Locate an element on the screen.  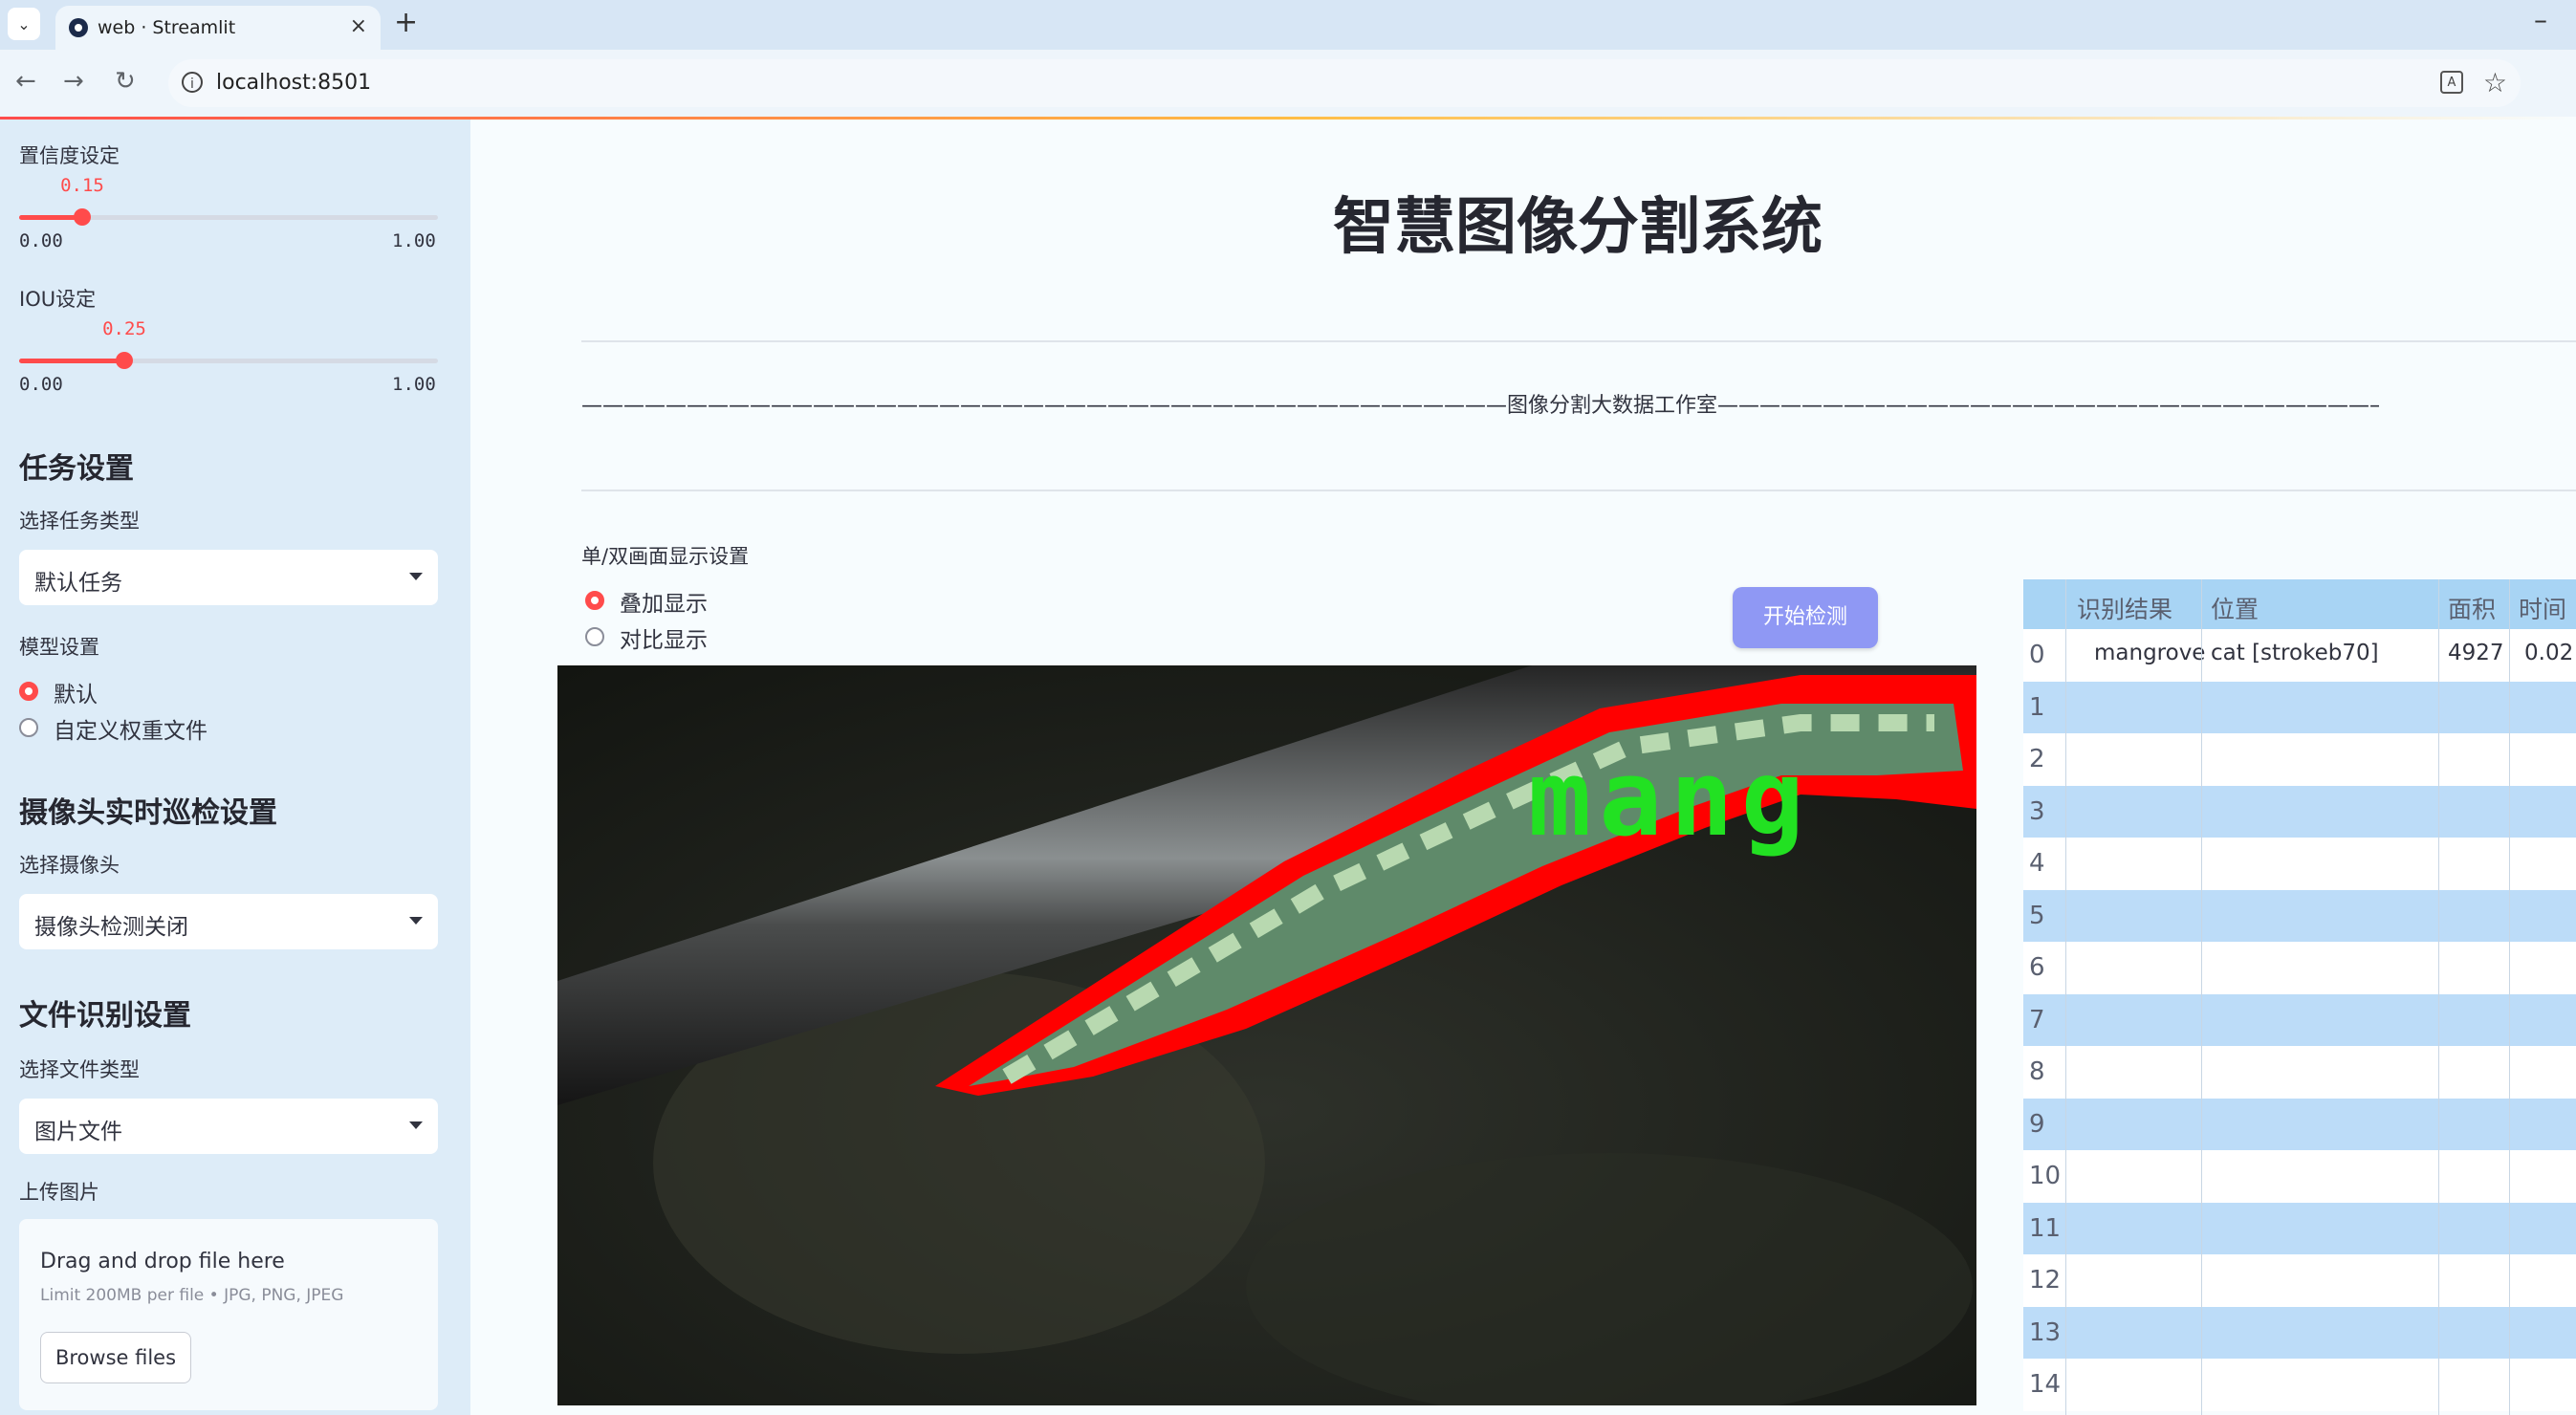
row-index: 11 is located at coordinates (2045, 1228).